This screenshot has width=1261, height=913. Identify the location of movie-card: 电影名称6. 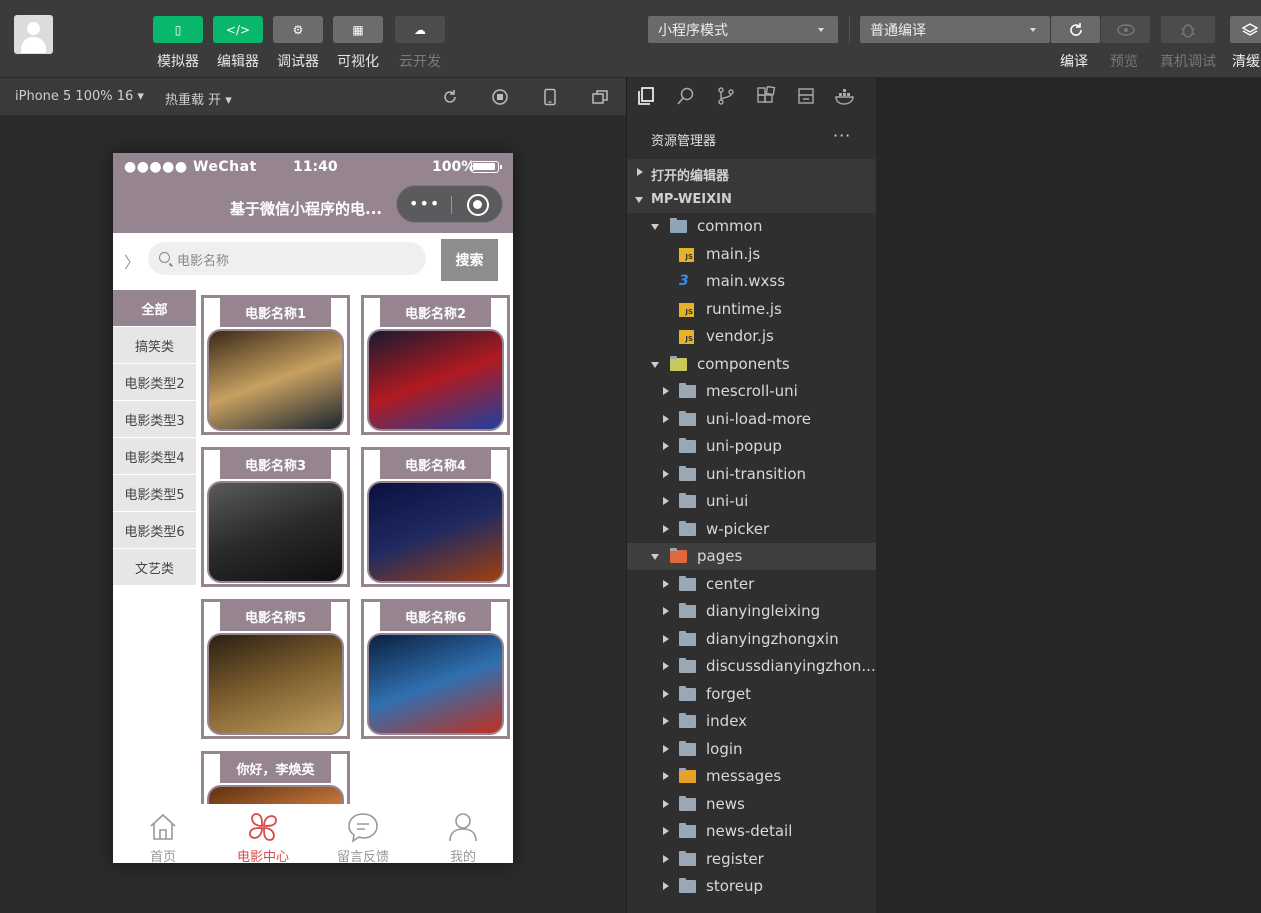
(435, 669).